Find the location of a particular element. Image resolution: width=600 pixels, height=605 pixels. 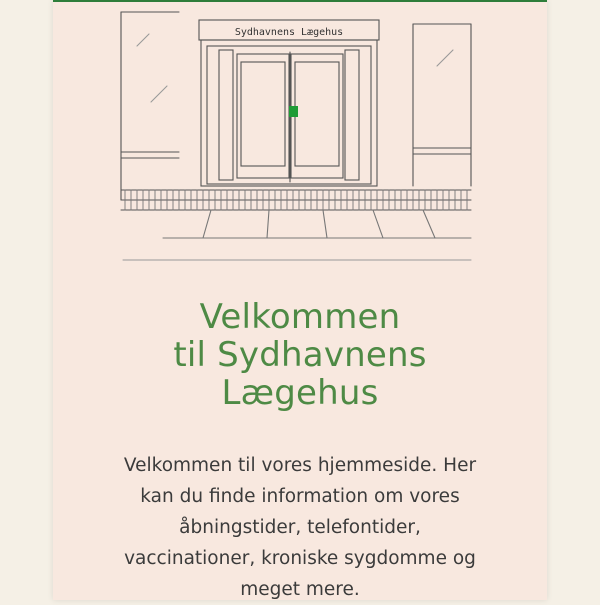

welcome-heading-line-2: til Sydhavnens is located at coordinates (300, 355).